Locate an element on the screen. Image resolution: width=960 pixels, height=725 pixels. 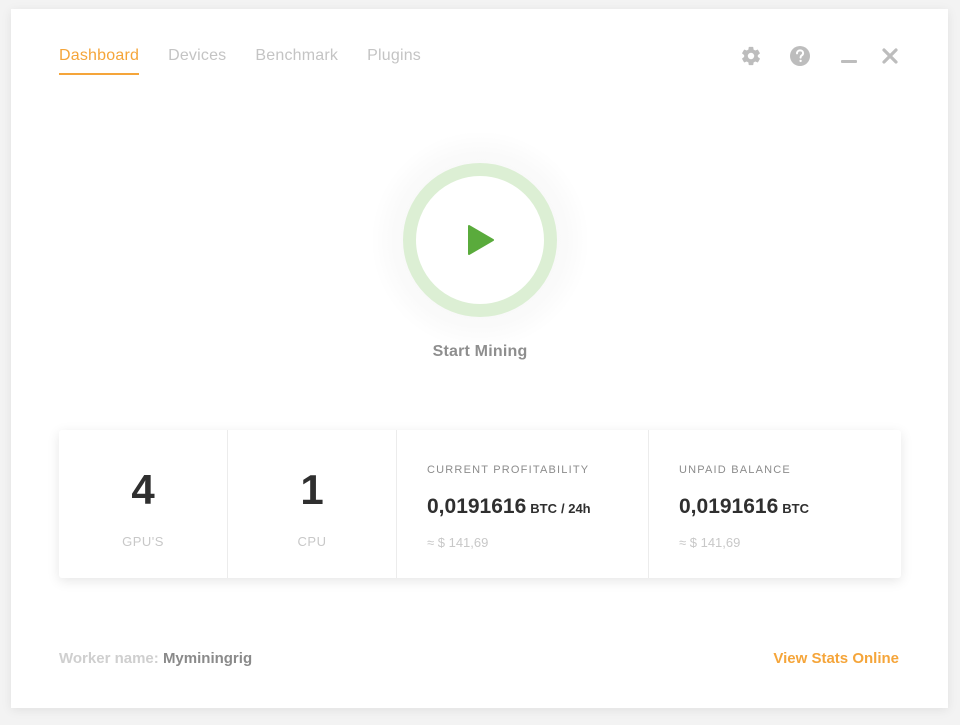
start-mining-label: Start Mining is located at coordinates (480, 351).